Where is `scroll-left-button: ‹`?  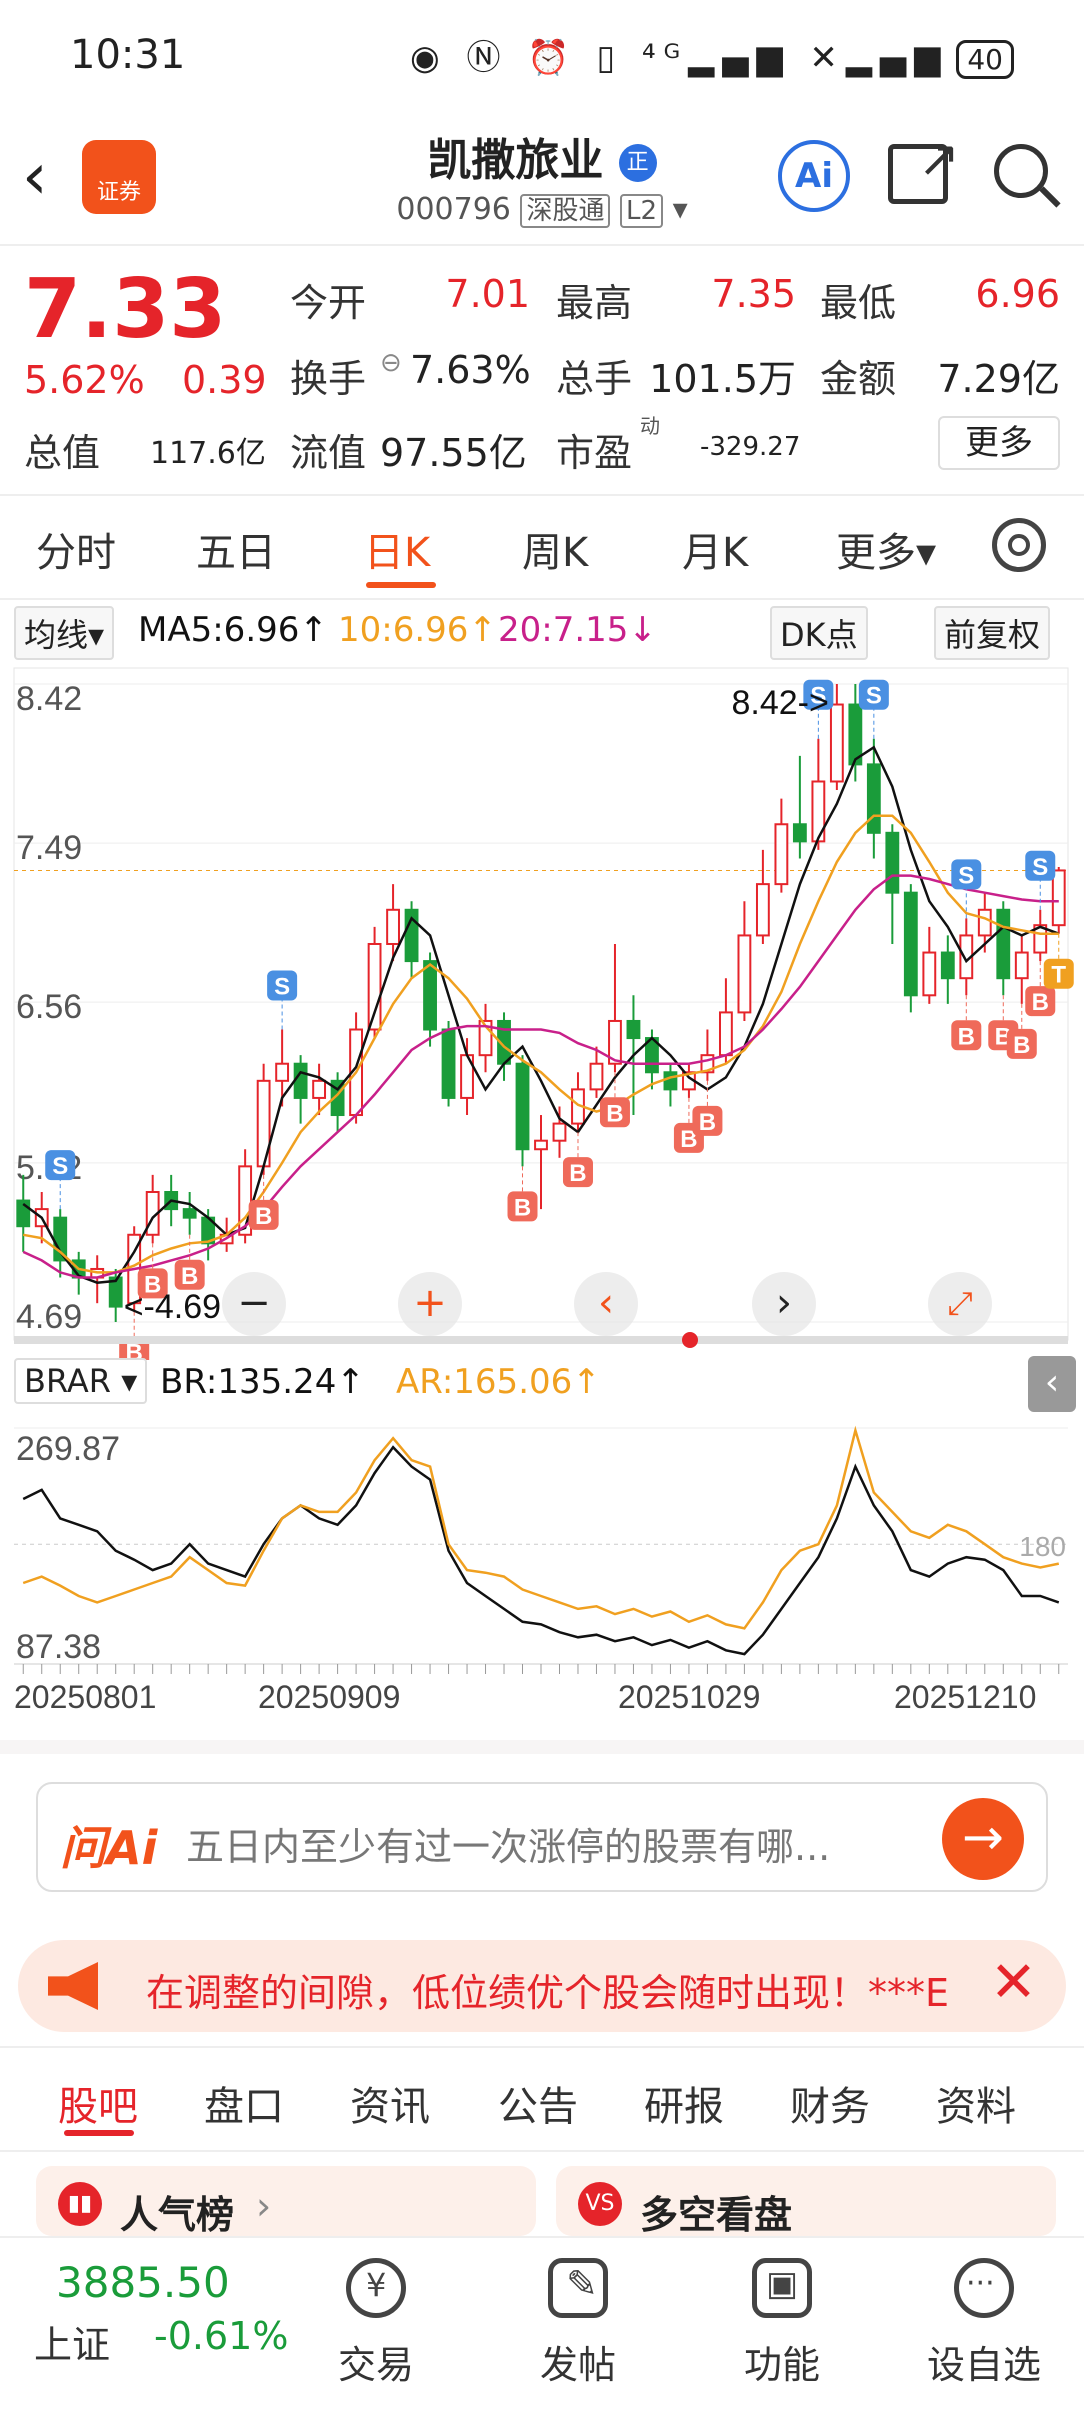 scroll-left-button: ‹ is located at coordinates (606, 1304).